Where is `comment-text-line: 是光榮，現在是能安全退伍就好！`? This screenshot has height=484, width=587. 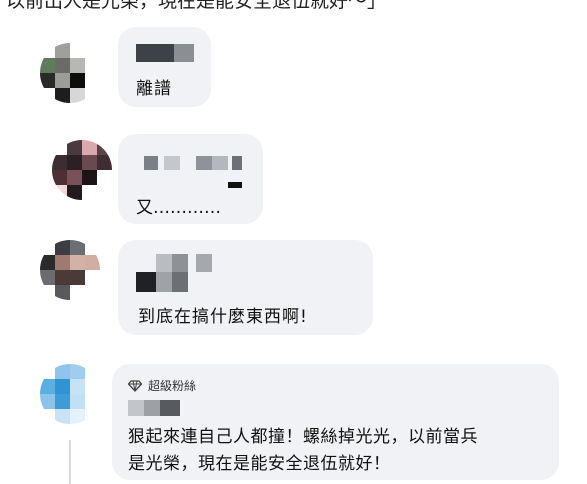 comment-text-line: 是光榮，現在是能安全退伍就好！ is located at coordinates (259, 464).